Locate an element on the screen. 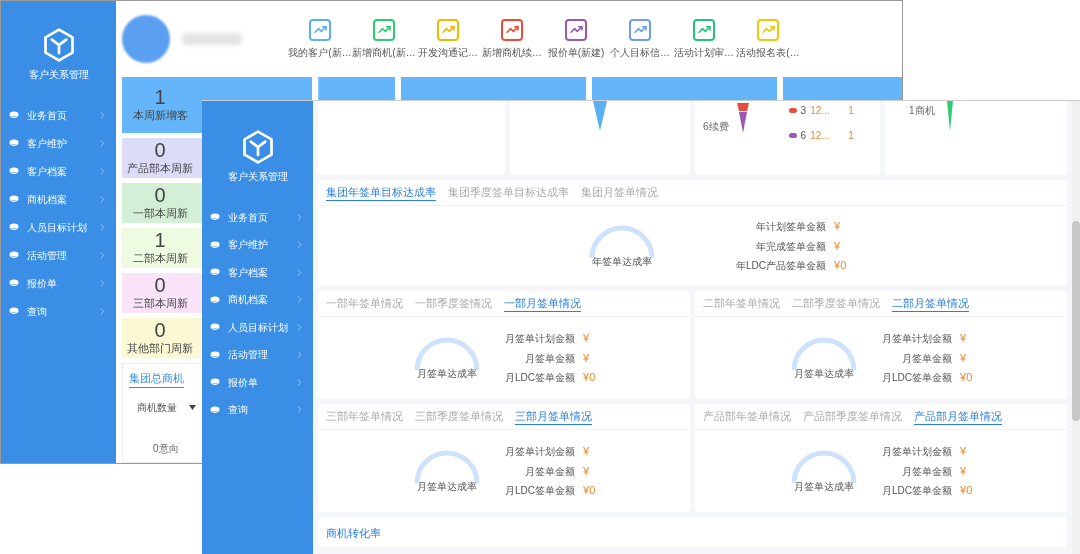  chevron-icon is located at coordinates (102, 255).